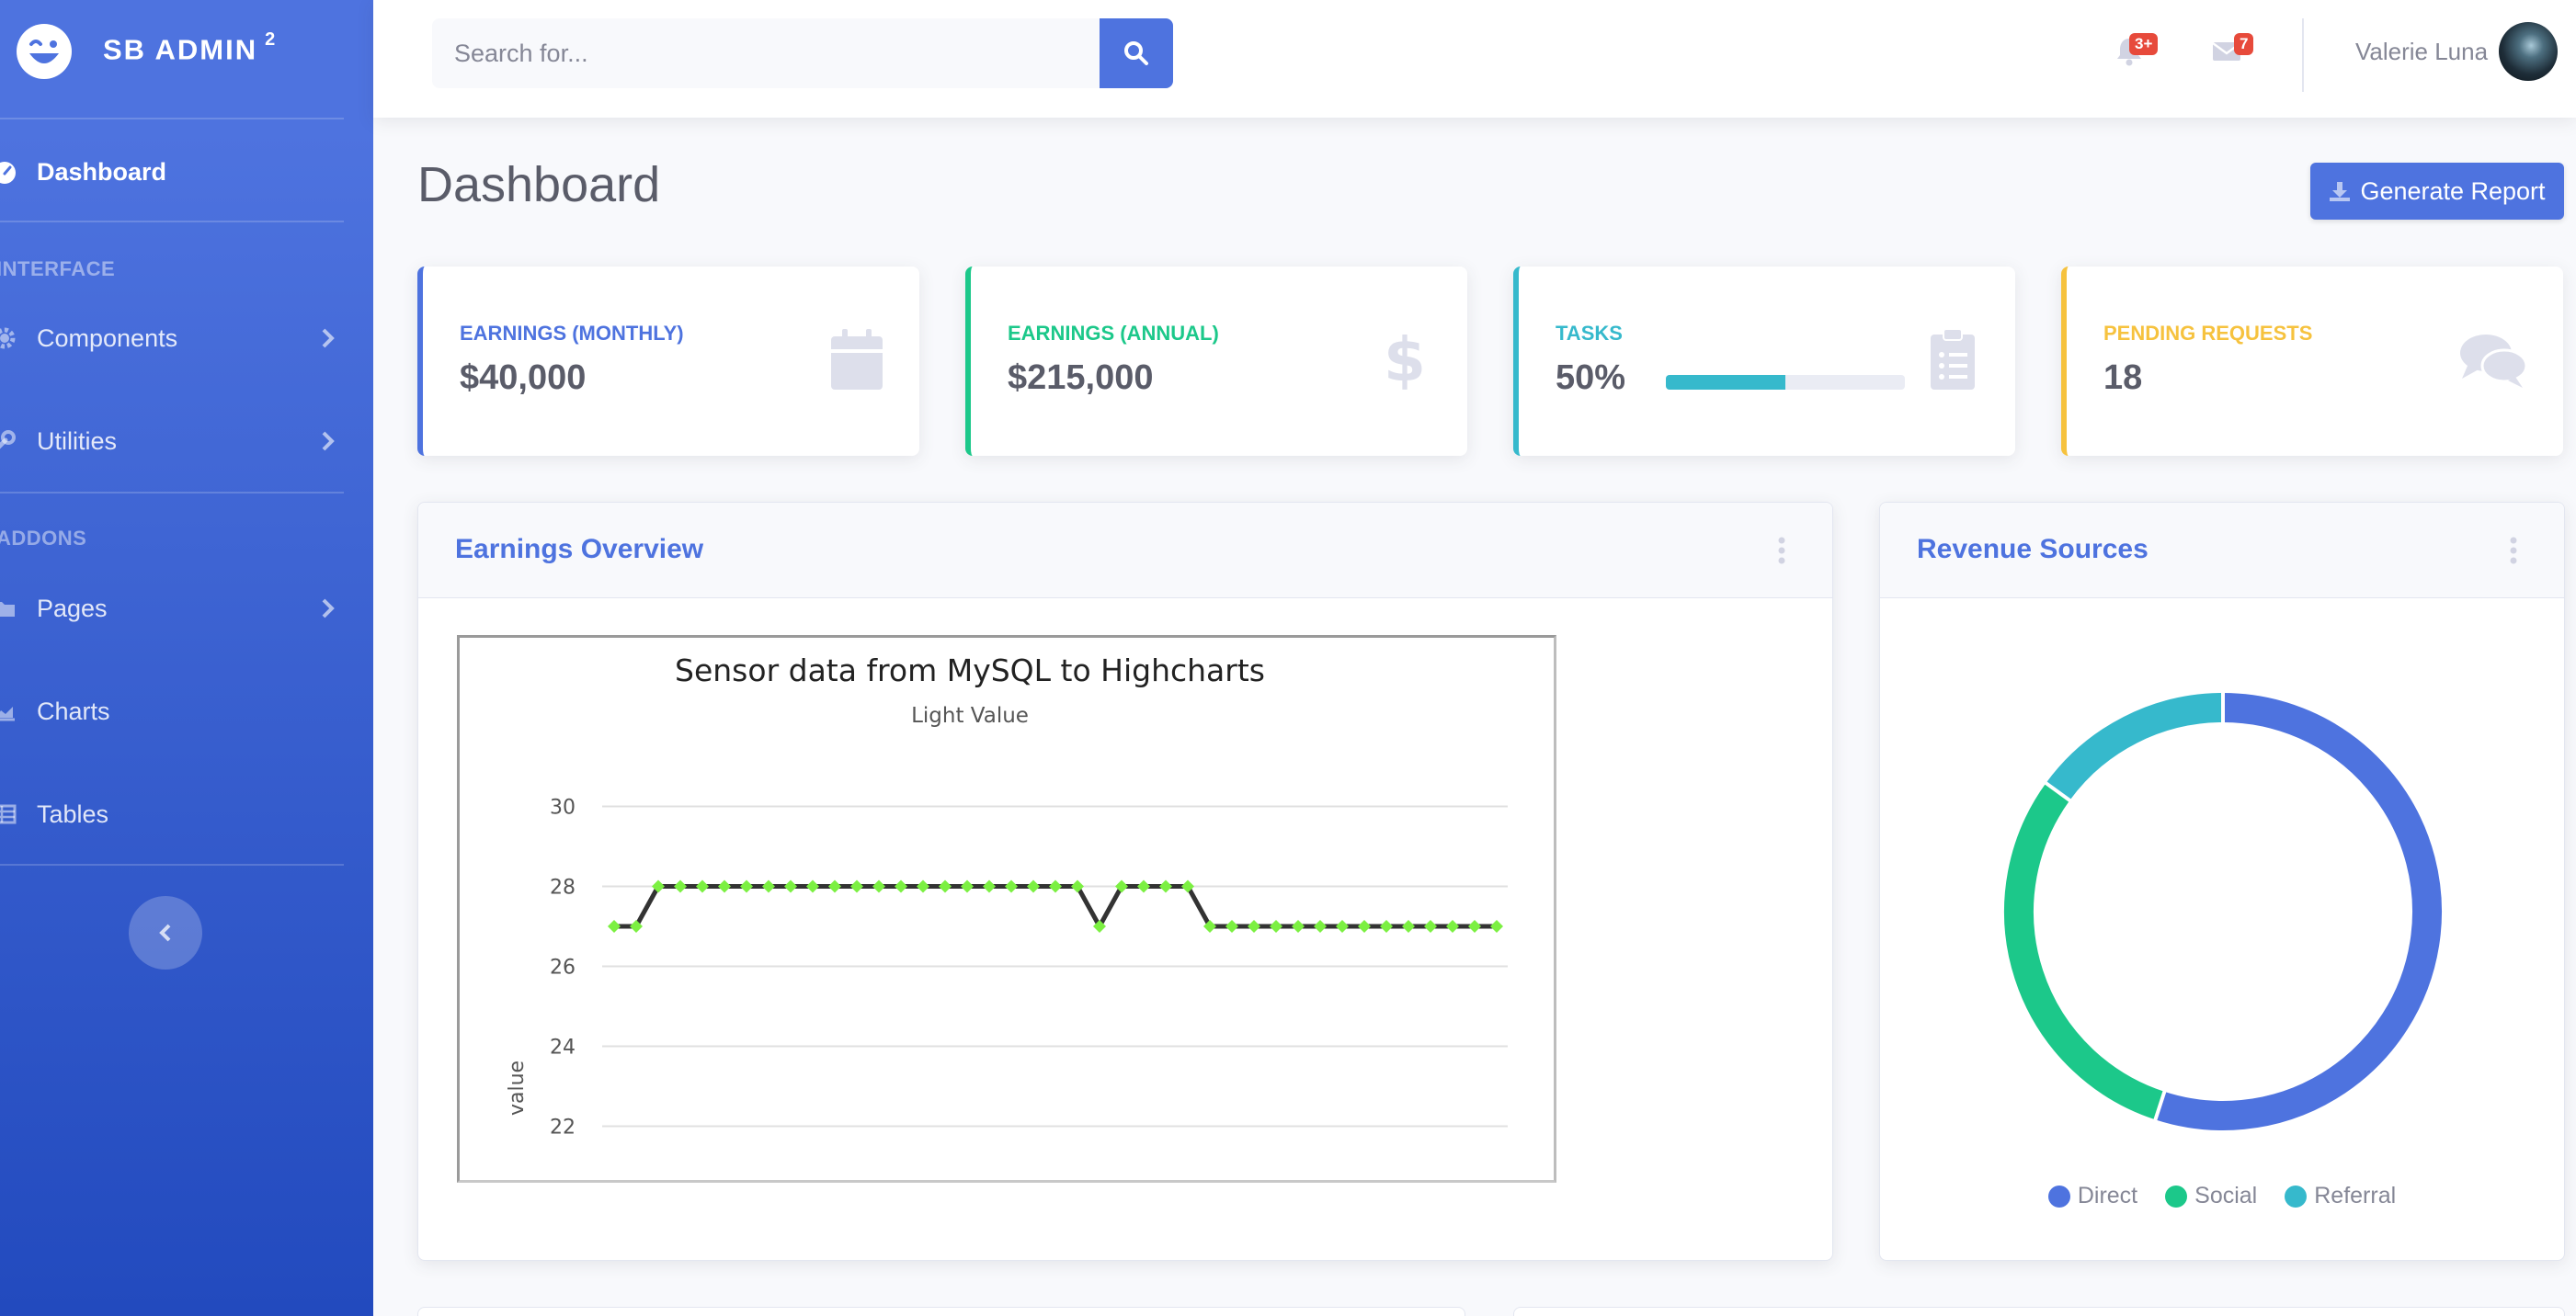 The height and width of the screenshot is (1316, 2576). I want to click on wrench-icon, so click(8, 439).